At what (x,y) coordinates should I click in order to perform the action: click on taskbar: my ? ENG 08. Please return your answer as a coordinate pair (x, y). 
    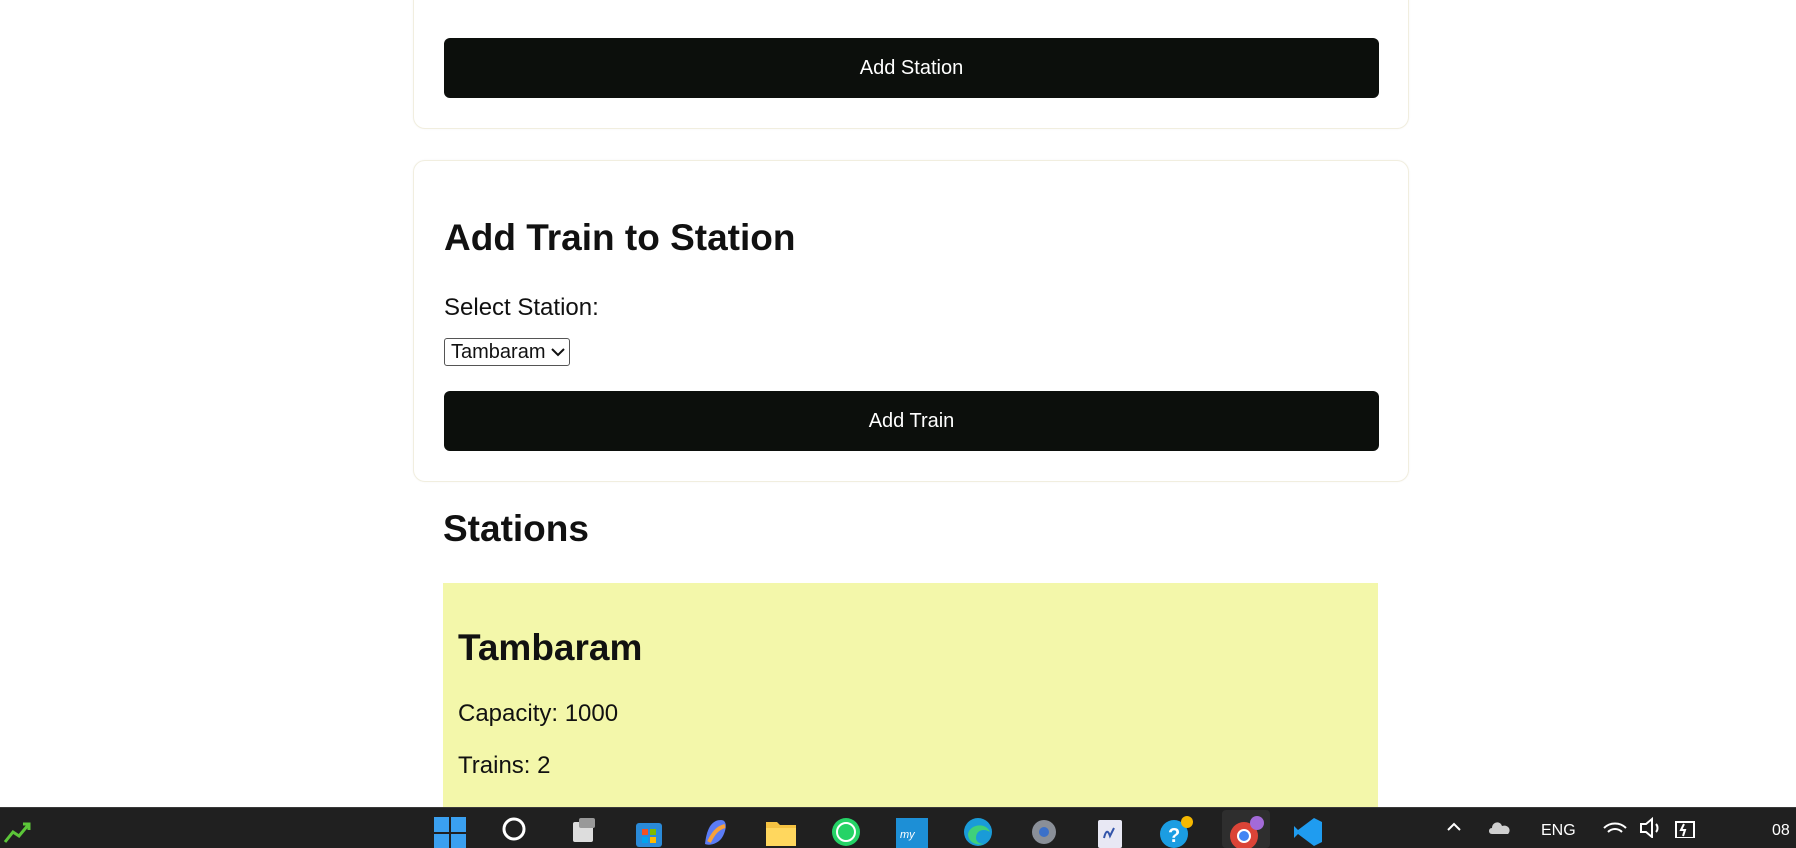
    Looking at the image, I should click on (898, 827).